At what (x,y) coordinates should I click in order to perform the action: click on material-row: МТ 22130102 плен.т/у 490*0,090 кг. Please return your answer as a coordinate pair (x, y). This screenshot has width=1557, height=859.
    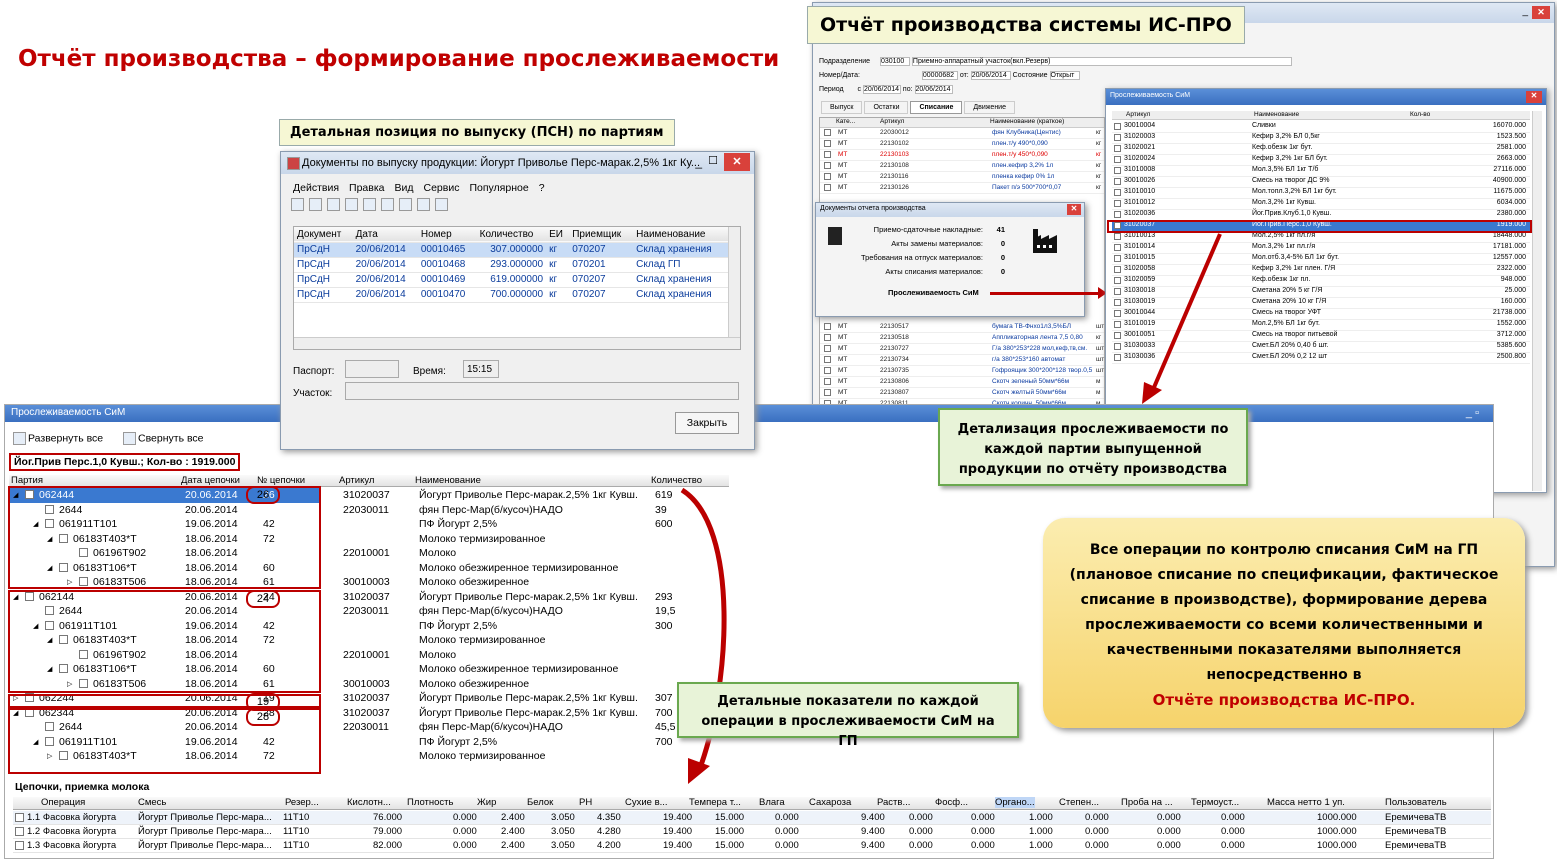
    Looking at the image, I should click on (962, 144).